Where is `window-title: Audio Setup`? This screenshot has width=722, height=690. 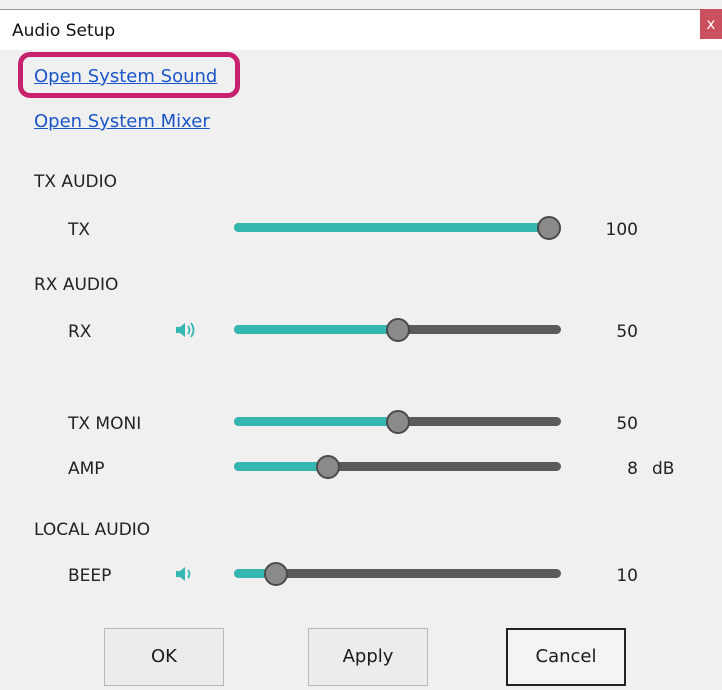 window-title: Audio Setup is located at coordinates (64, 31).